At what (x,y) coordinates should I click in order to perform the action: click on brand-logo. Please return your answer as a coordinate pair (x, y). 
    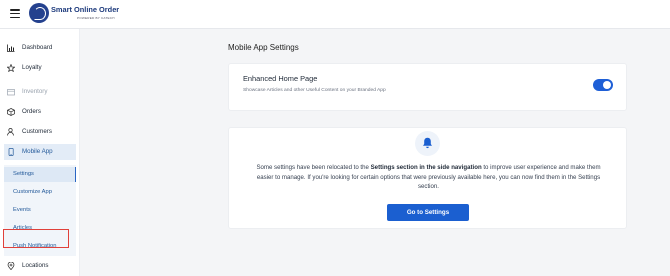
    Looking at the image, I should click on (39, 13).